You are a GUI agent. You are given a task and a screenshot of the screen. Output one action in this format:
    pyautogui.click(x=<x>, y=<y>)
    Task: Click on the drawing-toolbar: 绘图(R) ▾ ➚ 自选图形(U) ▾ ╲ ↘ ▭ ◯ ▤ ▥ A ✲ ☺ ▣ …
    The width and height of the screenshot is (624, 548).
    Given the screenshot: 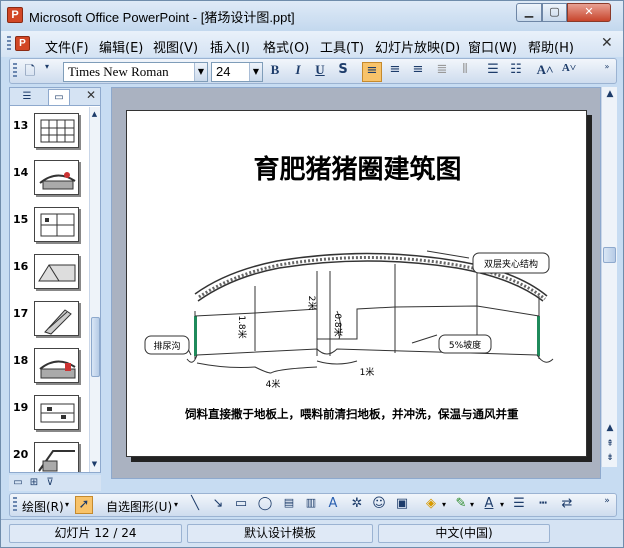 What is the action you would take?
    pyautogui.click(x=313, y=505)
    